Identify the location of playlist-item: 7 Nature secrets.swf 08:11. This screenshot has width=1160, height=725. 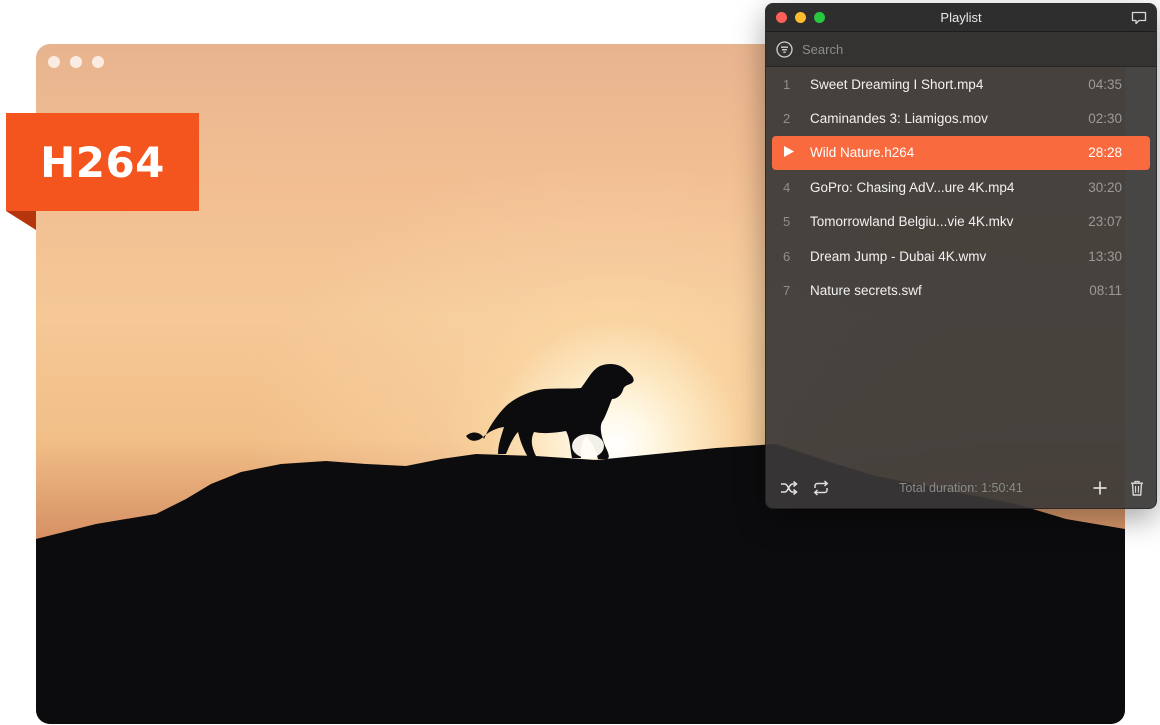
(961, 290).